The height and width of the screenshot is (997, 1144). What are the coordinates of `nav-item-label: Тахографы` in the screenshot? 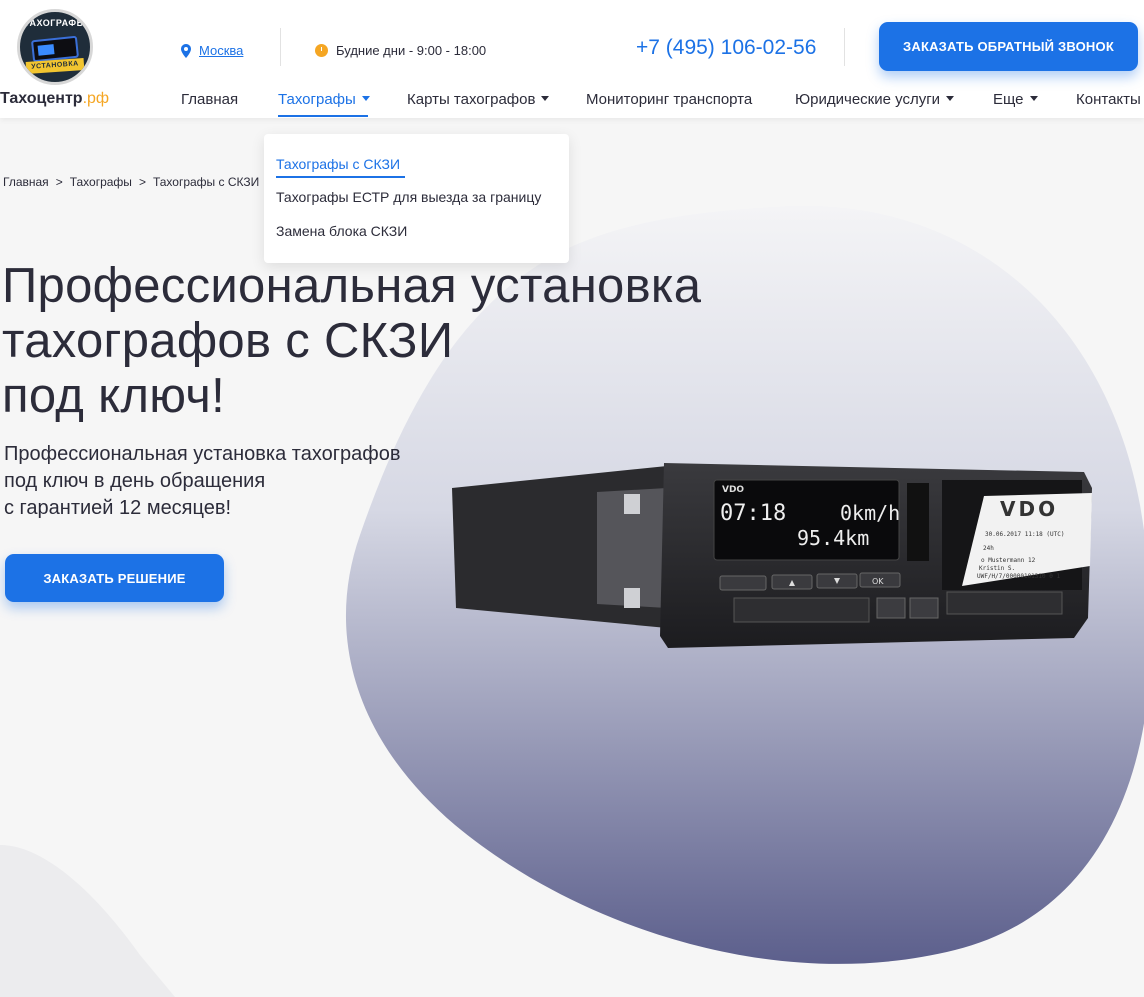 It's located at (317, 99).